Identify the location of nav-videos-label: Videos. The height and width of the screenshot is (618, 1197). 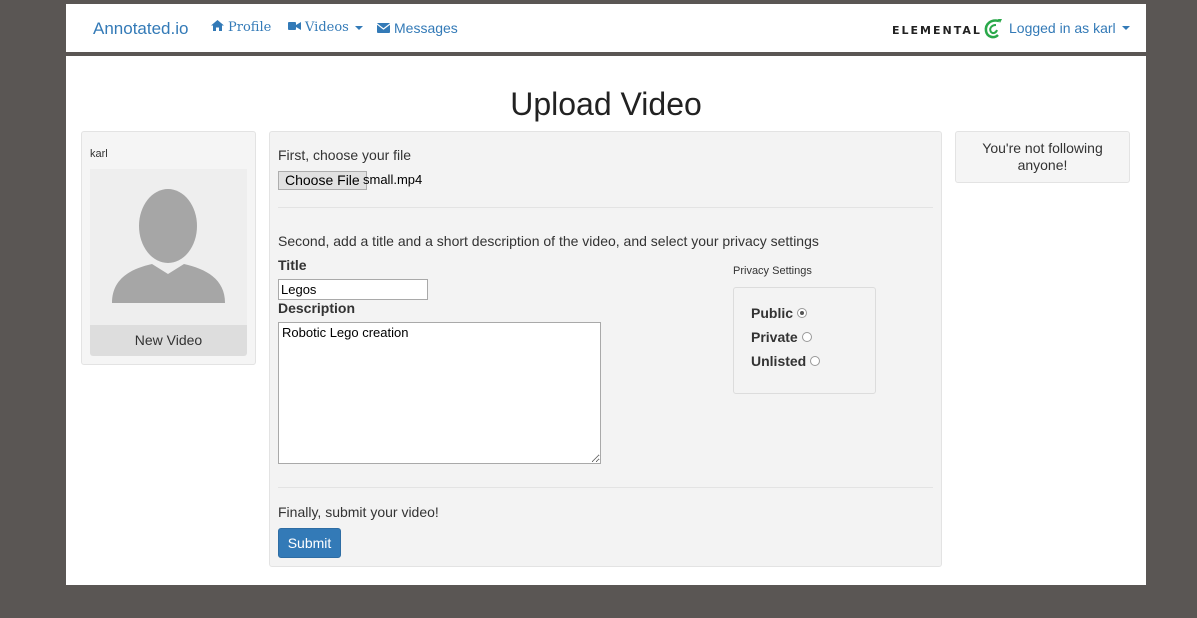
(327, 27).